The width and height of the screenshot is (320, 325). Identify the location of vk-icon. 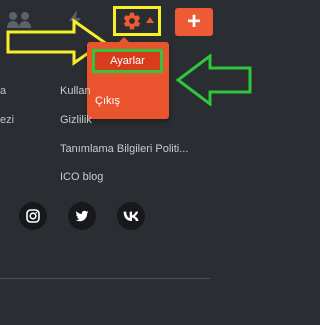
(131, 216).